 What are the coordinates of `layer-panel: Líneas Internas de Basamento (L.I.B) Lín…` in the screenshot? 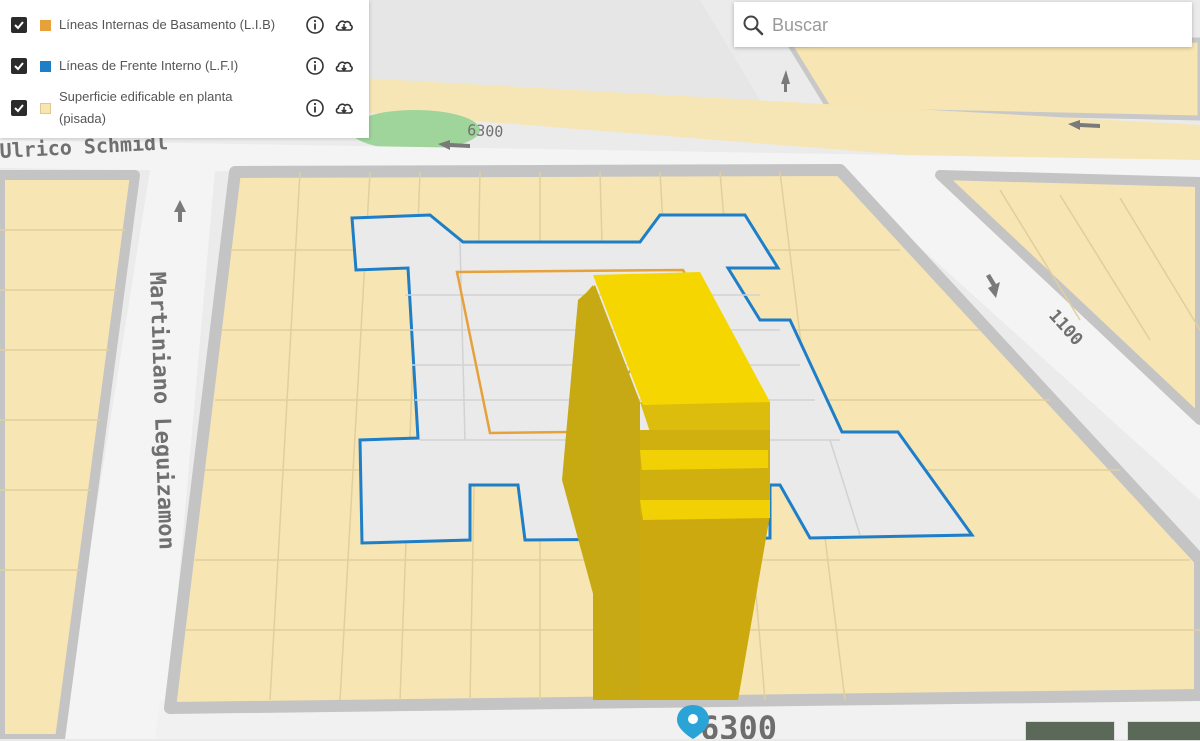 It's located at (184, 69).